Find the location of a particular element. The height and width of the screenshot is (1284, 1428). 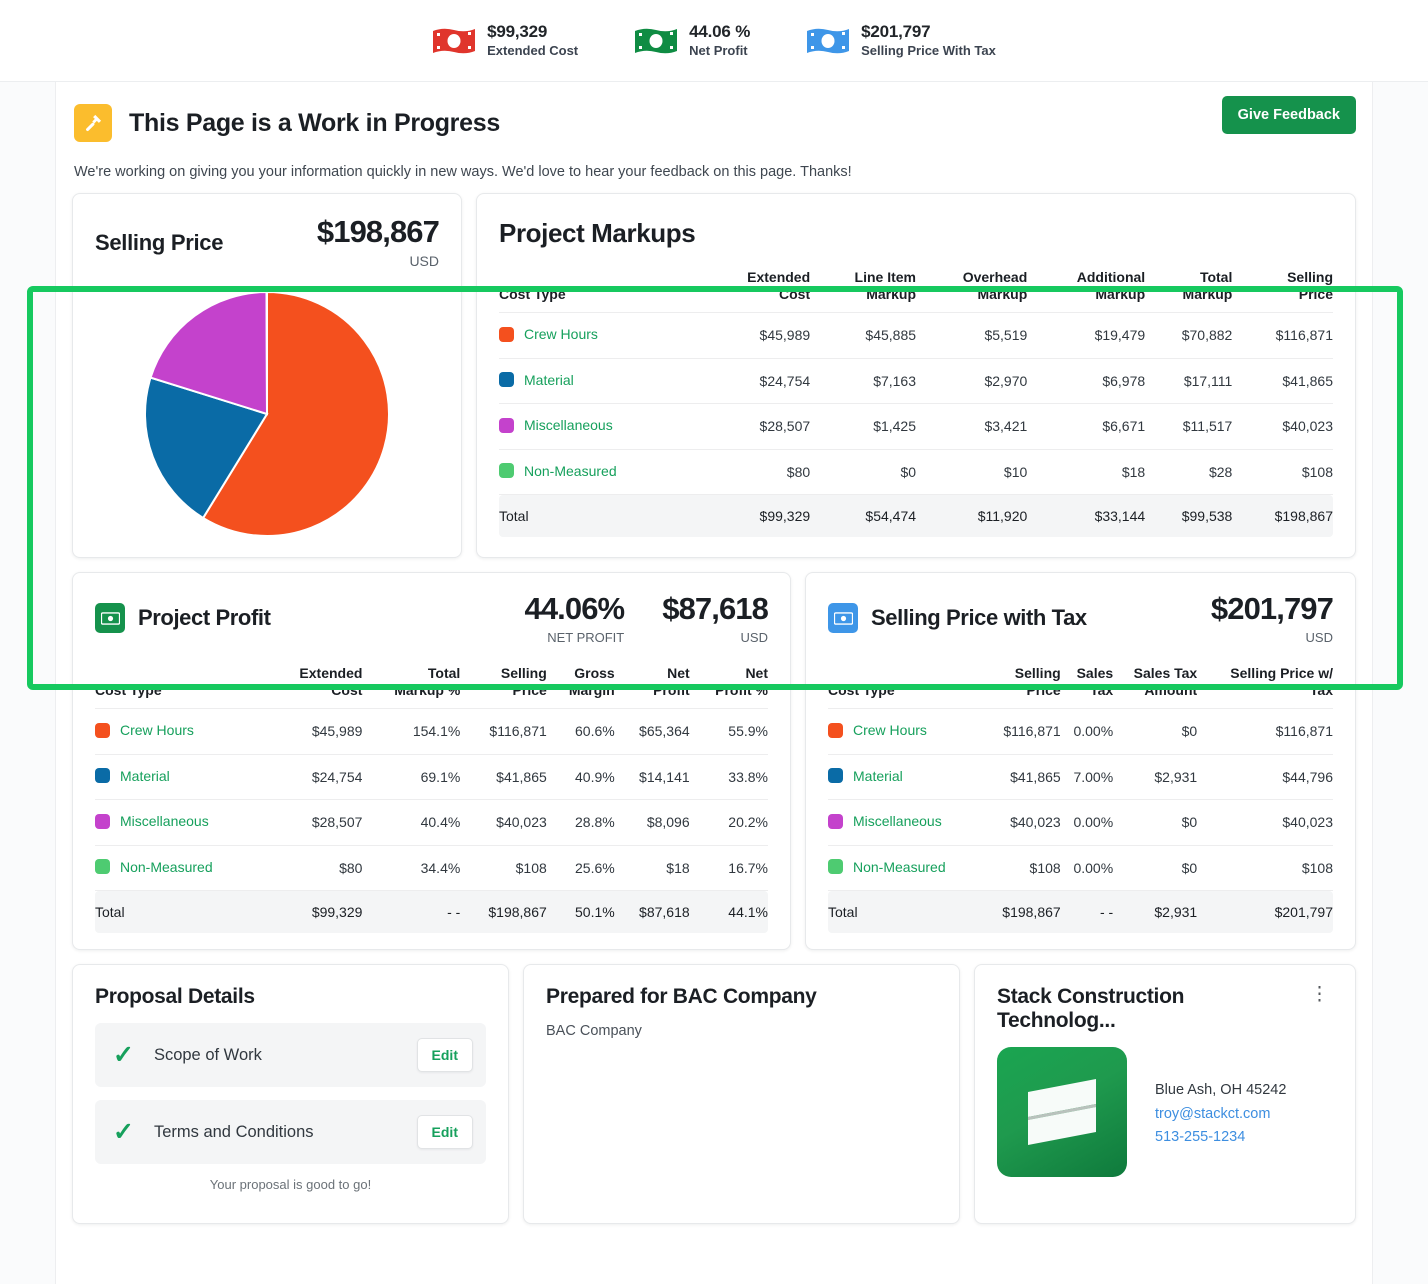

total-cell: $99,329 is located at coordinates (316, 912).